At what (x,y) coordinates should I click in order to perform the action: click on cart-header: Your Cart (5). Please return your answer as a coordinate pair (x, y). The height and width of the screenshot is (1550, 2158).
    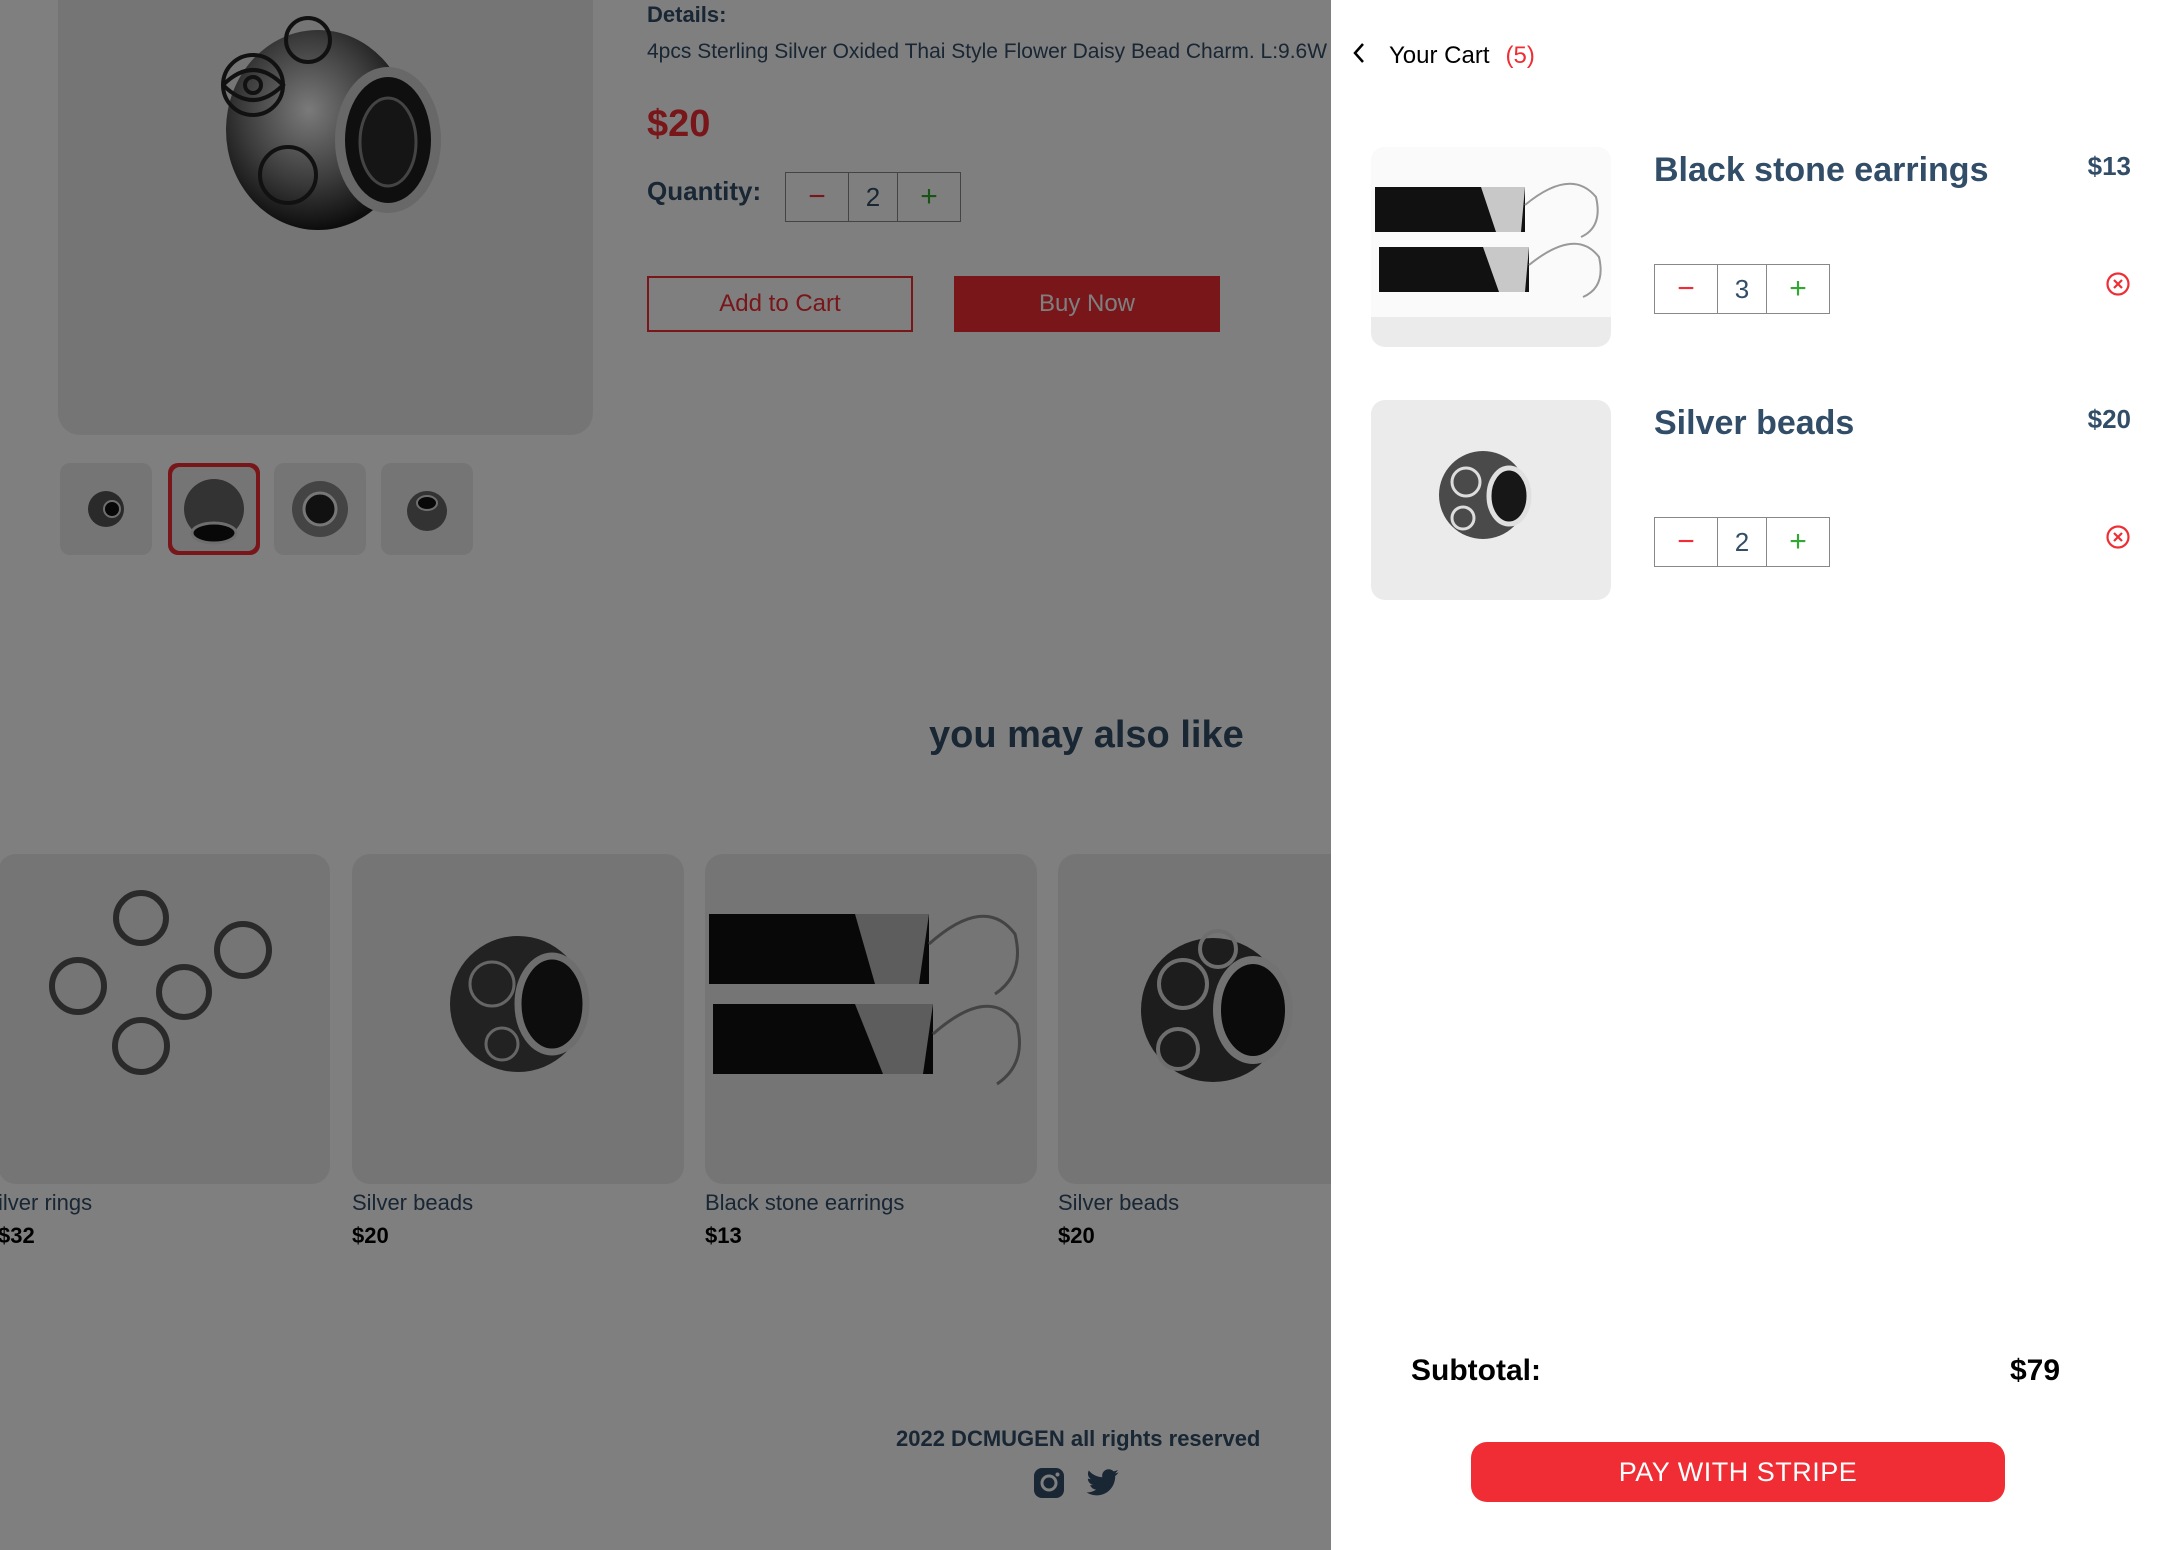
    Looking at the image, I should click on (1443, 56).